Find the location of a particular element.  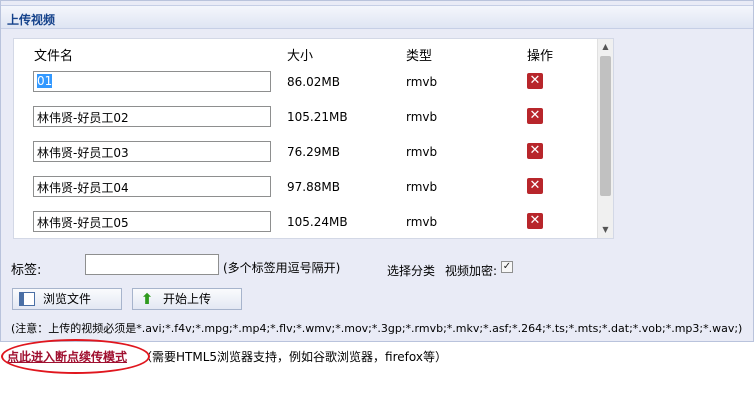

table-row: 林伟贤-好员工05 105.24MB rmvb ✕ is located at coordinates (306, 224).